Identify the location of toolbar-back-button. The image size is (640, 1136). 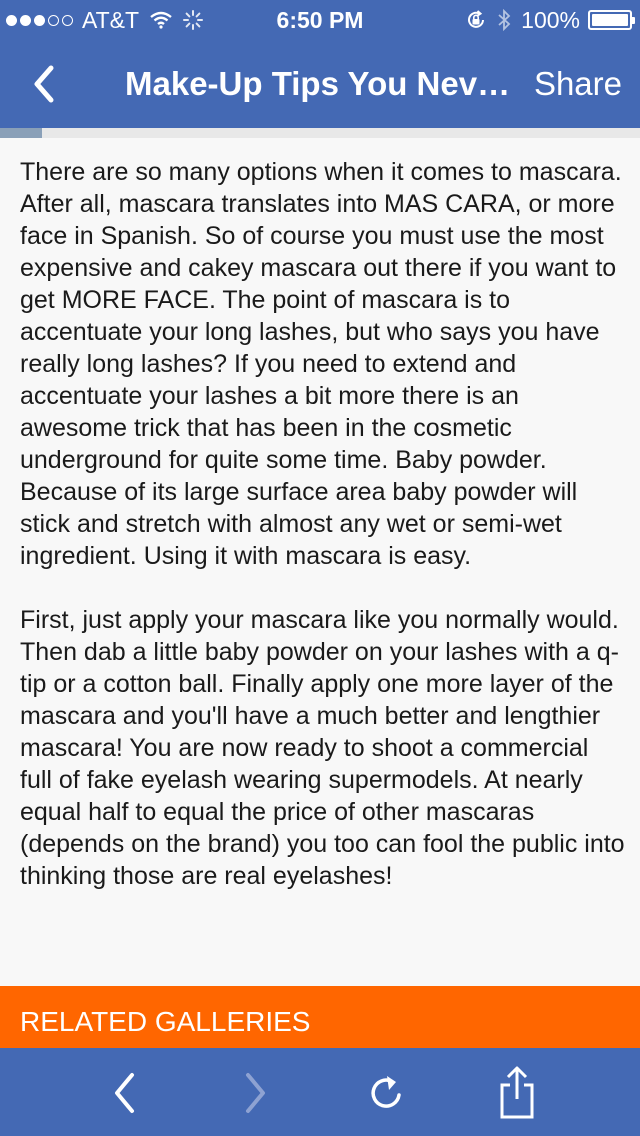
(125, 1093).